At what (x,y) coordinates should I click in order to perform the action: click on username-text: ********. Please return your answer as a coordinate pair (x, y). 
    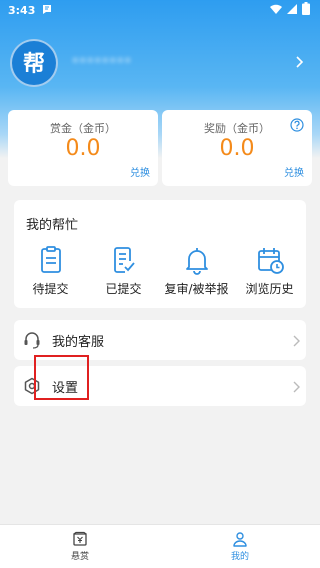
    Looking at the image, I should click on (102, 63).